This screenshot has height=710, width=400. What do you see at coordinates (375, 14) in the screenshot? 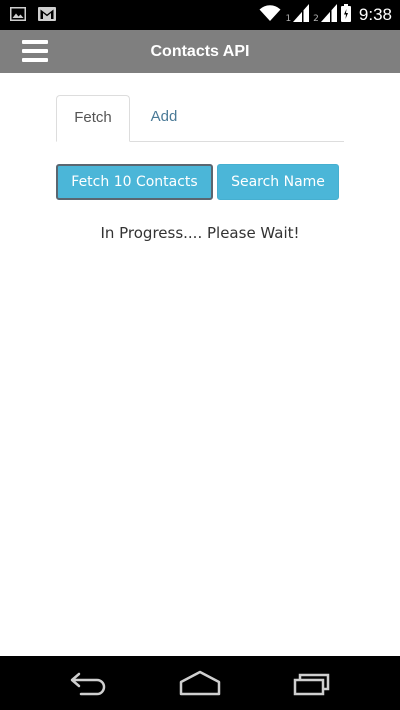
I see `status-time: 9:38` at bounding box center [375, 14].